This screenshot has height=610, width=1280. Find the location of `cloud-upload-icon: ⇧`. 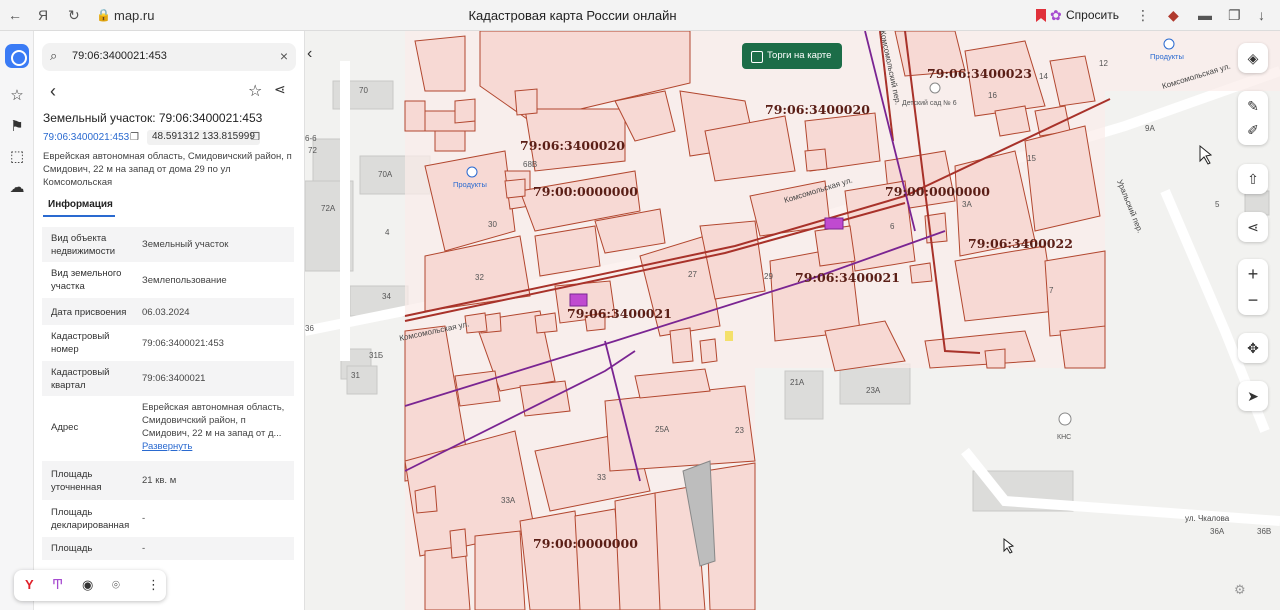

cloud-upload-icon: ⇧ is located at coordinates (1253, 179).